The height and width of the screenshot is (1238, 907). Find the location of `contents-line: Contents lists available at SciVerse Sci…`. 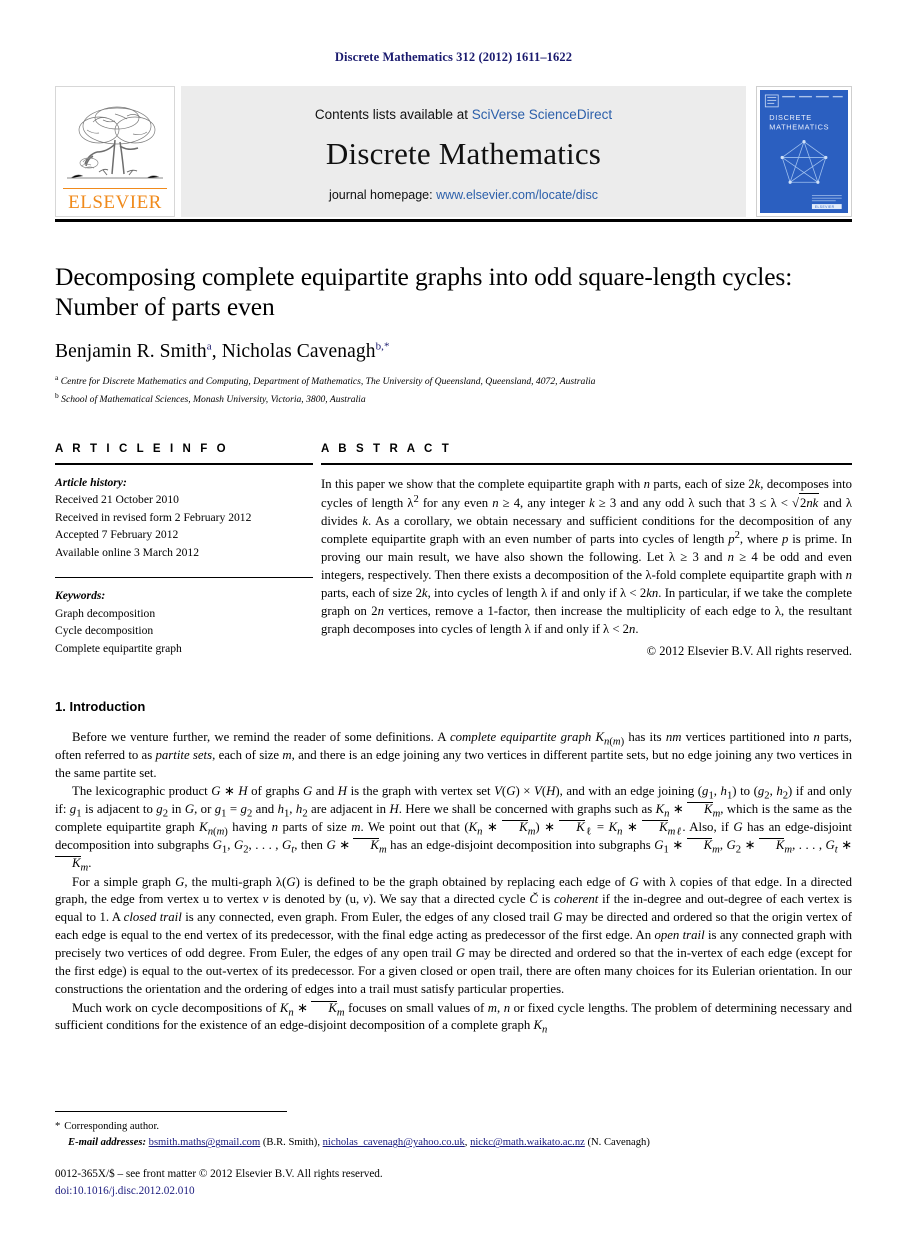

contents-line: Contents lists available at SciVerse Sci… is located at coordinates (463, 114).